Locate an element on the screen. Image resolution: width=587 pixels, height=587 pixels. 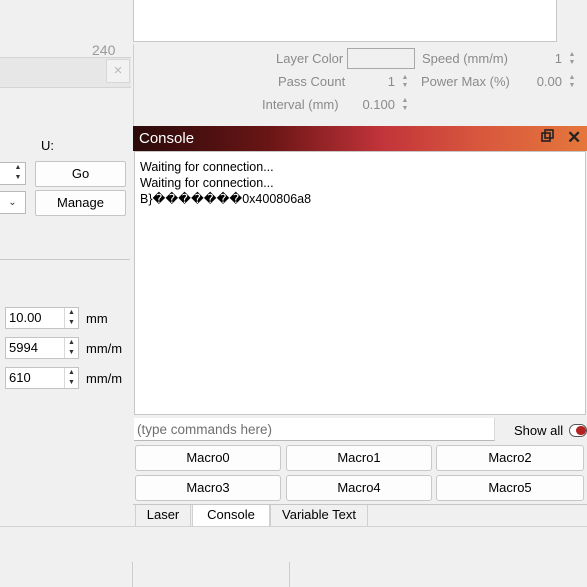
chevron-down-icon: ⌄ is located at coordinates (13, 202).